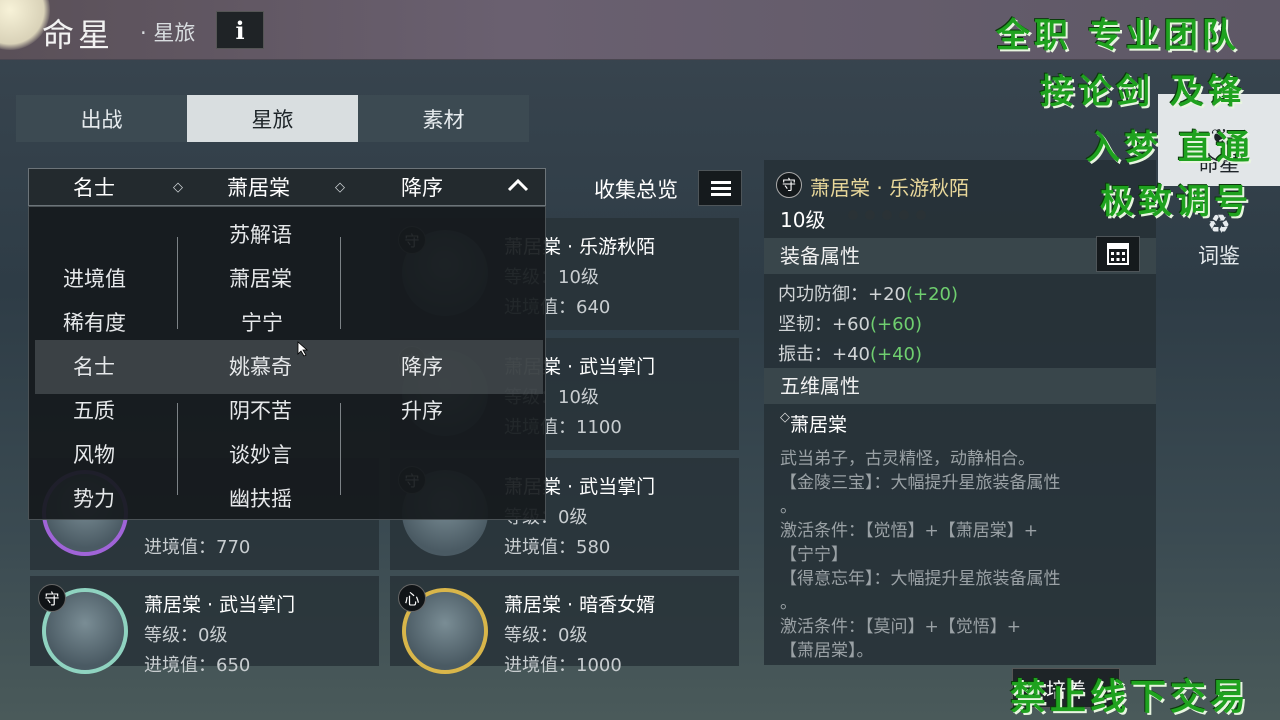 Image resolution: width=1280 pixels, height=720 pixels. I want to click on mouse-cursor-icon, so click(303, 349).